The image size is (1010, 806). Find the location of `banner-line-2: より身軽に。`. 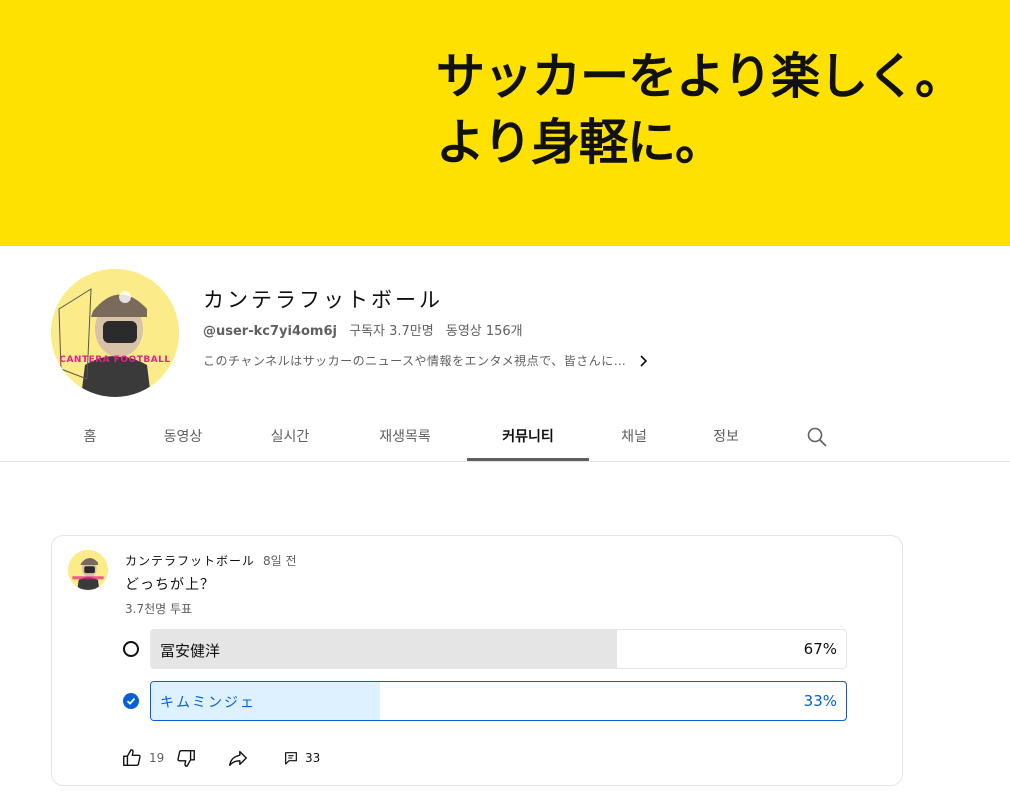

banner-line-2: より身軽に。 is located at coordinates (580, 142).